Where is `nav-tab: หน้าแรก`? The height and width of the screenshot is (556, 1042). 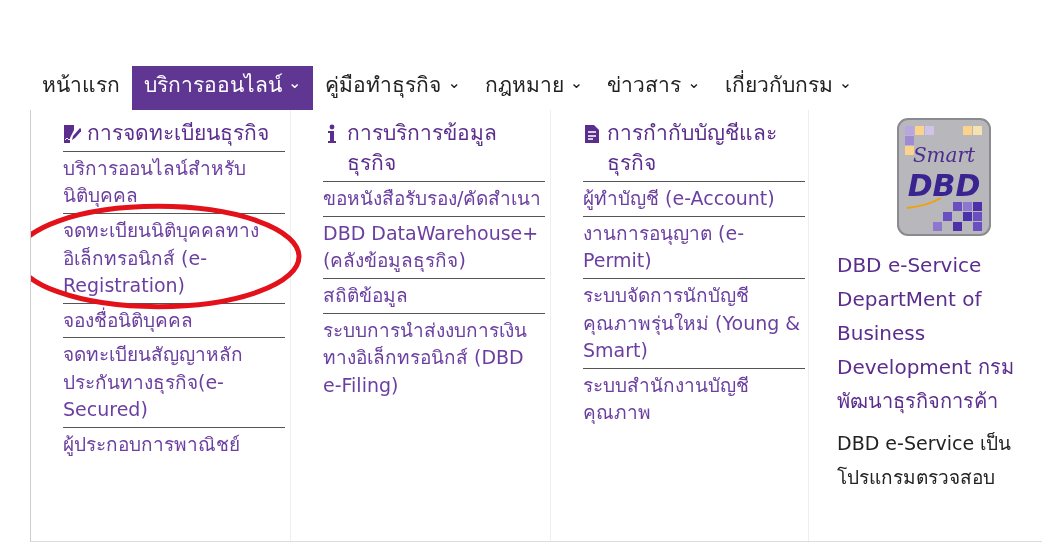
nav-tab: หน้าแรก is located at coordinates (81, 88).